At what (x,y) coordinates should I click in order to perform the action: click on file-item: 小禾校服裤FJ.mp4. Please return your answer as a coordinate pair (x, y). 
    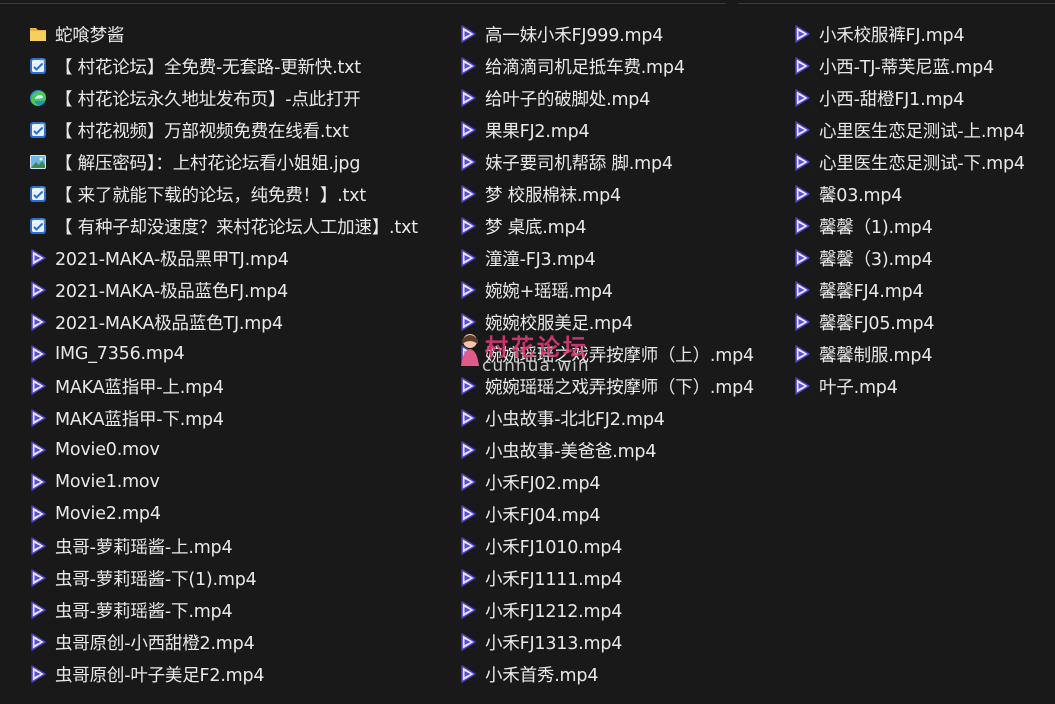
    Looking at the image, I should click on (923, 34).